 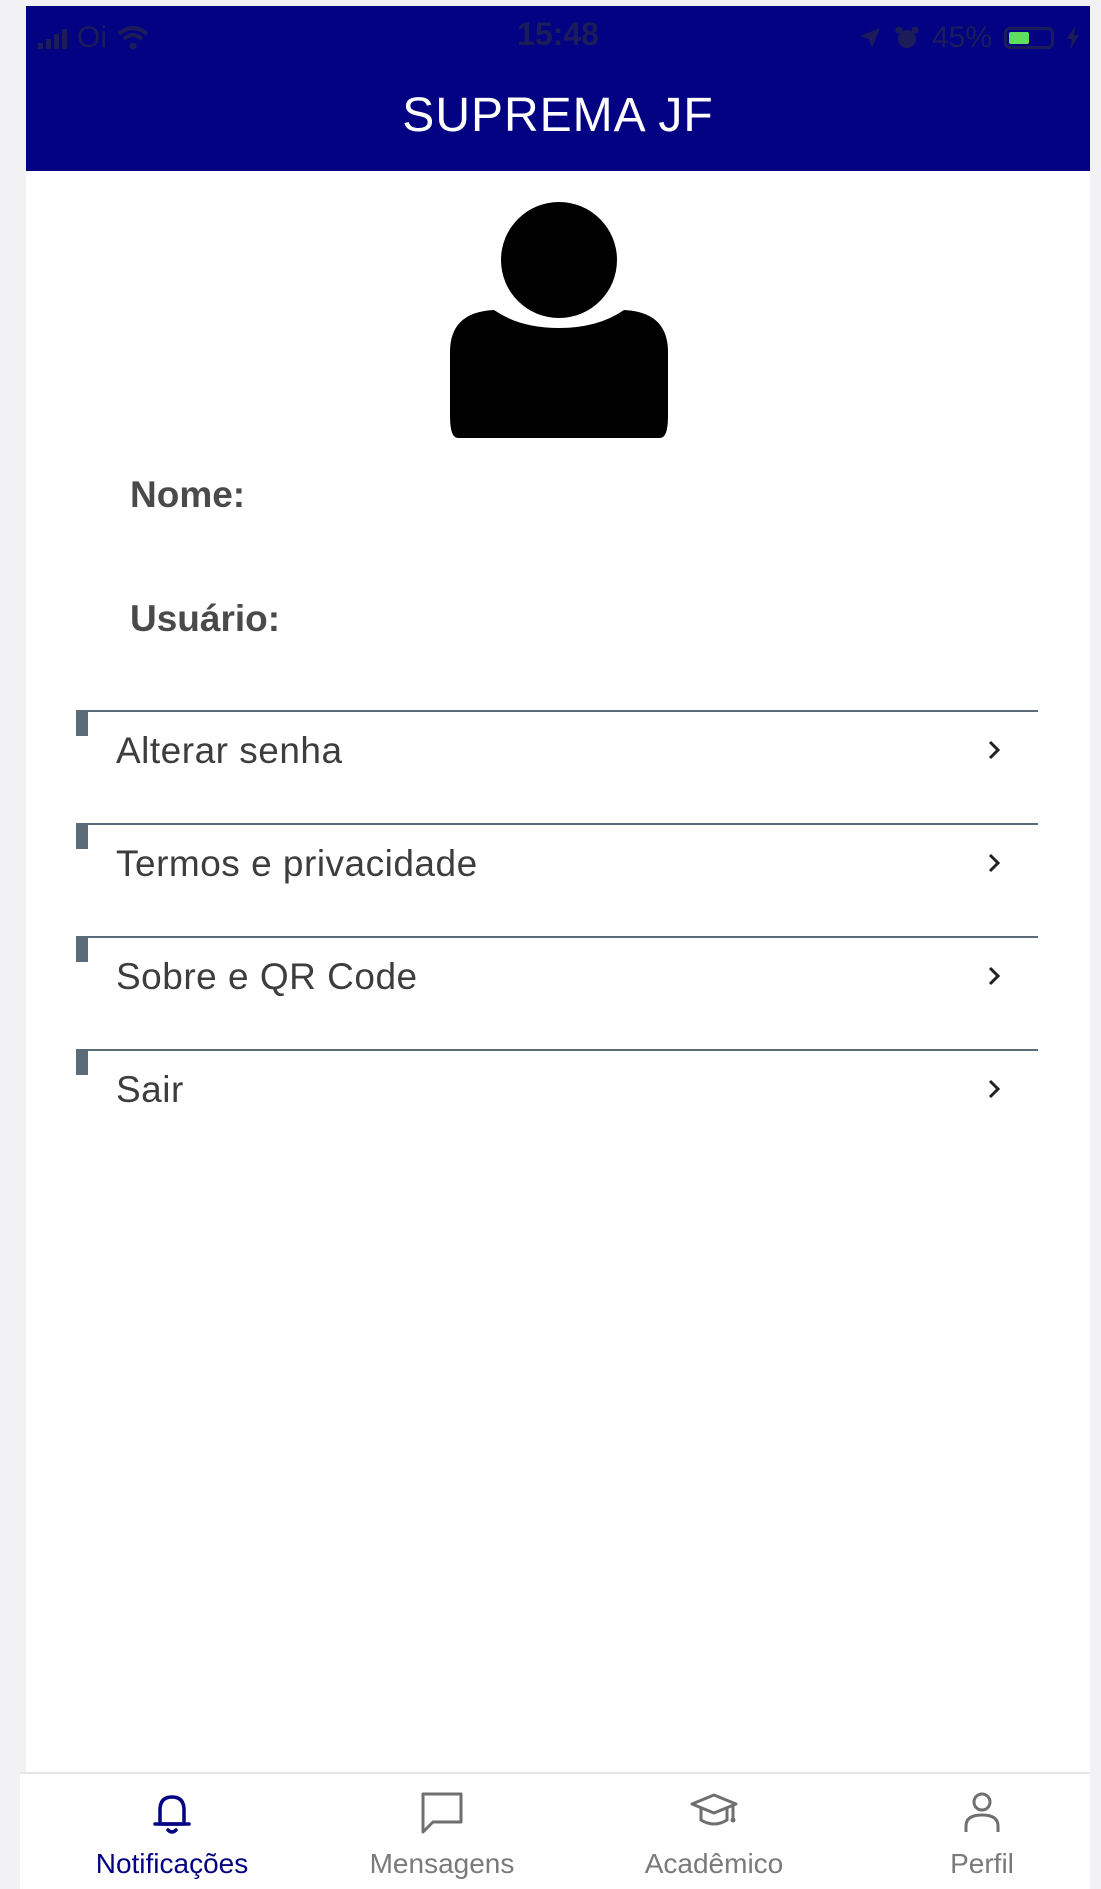 I want to click on alarm-icon, so click(x=907, y=37).